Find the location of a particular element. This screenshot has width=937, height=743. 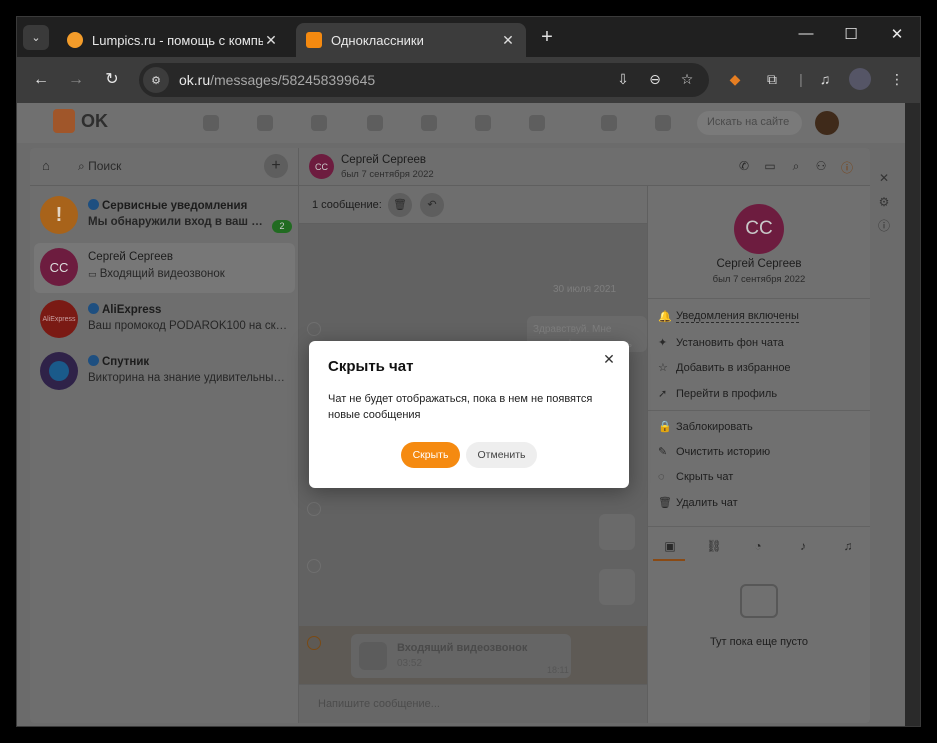

guests-icon is located at coordinates (375, 123).